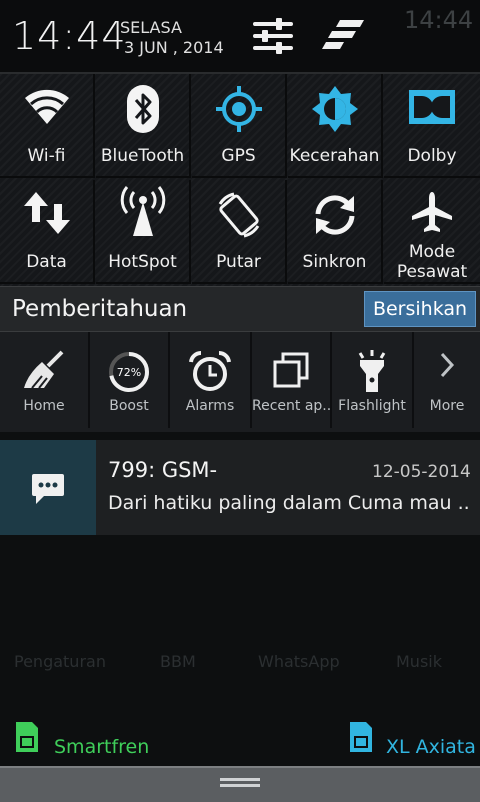 This screenshot has width=480, height=802. Describe the element at coordinates (44, 406) in the screenshot. I see `shortcut-label: Home` at that location.